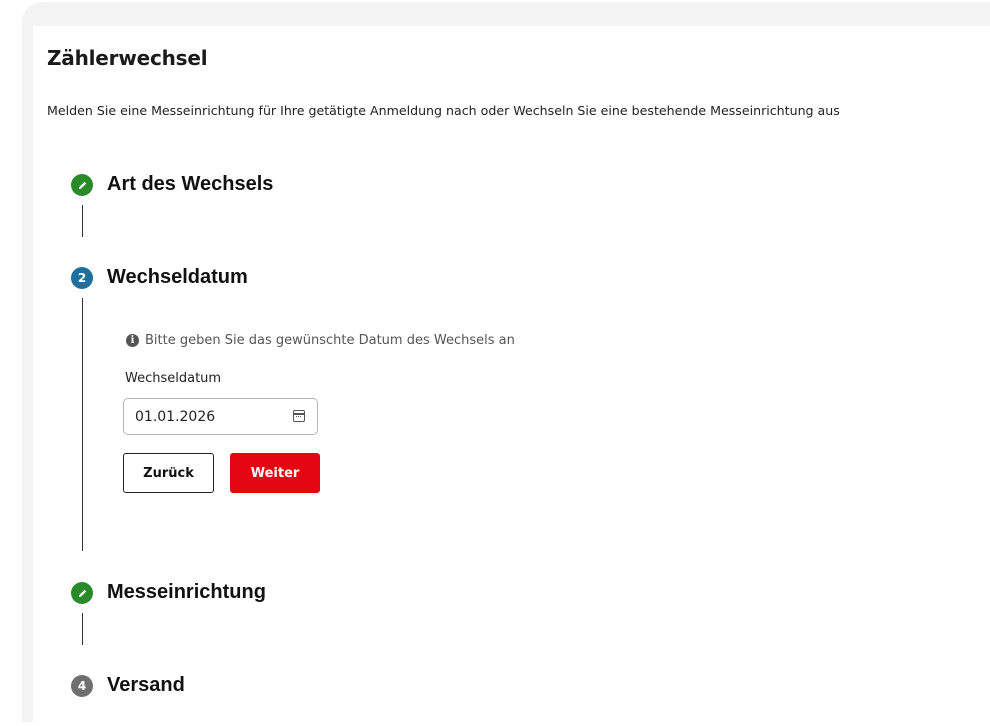 The image size is (990, 726). I want to click on step-4-number-badge: 4, so click(82, 686).